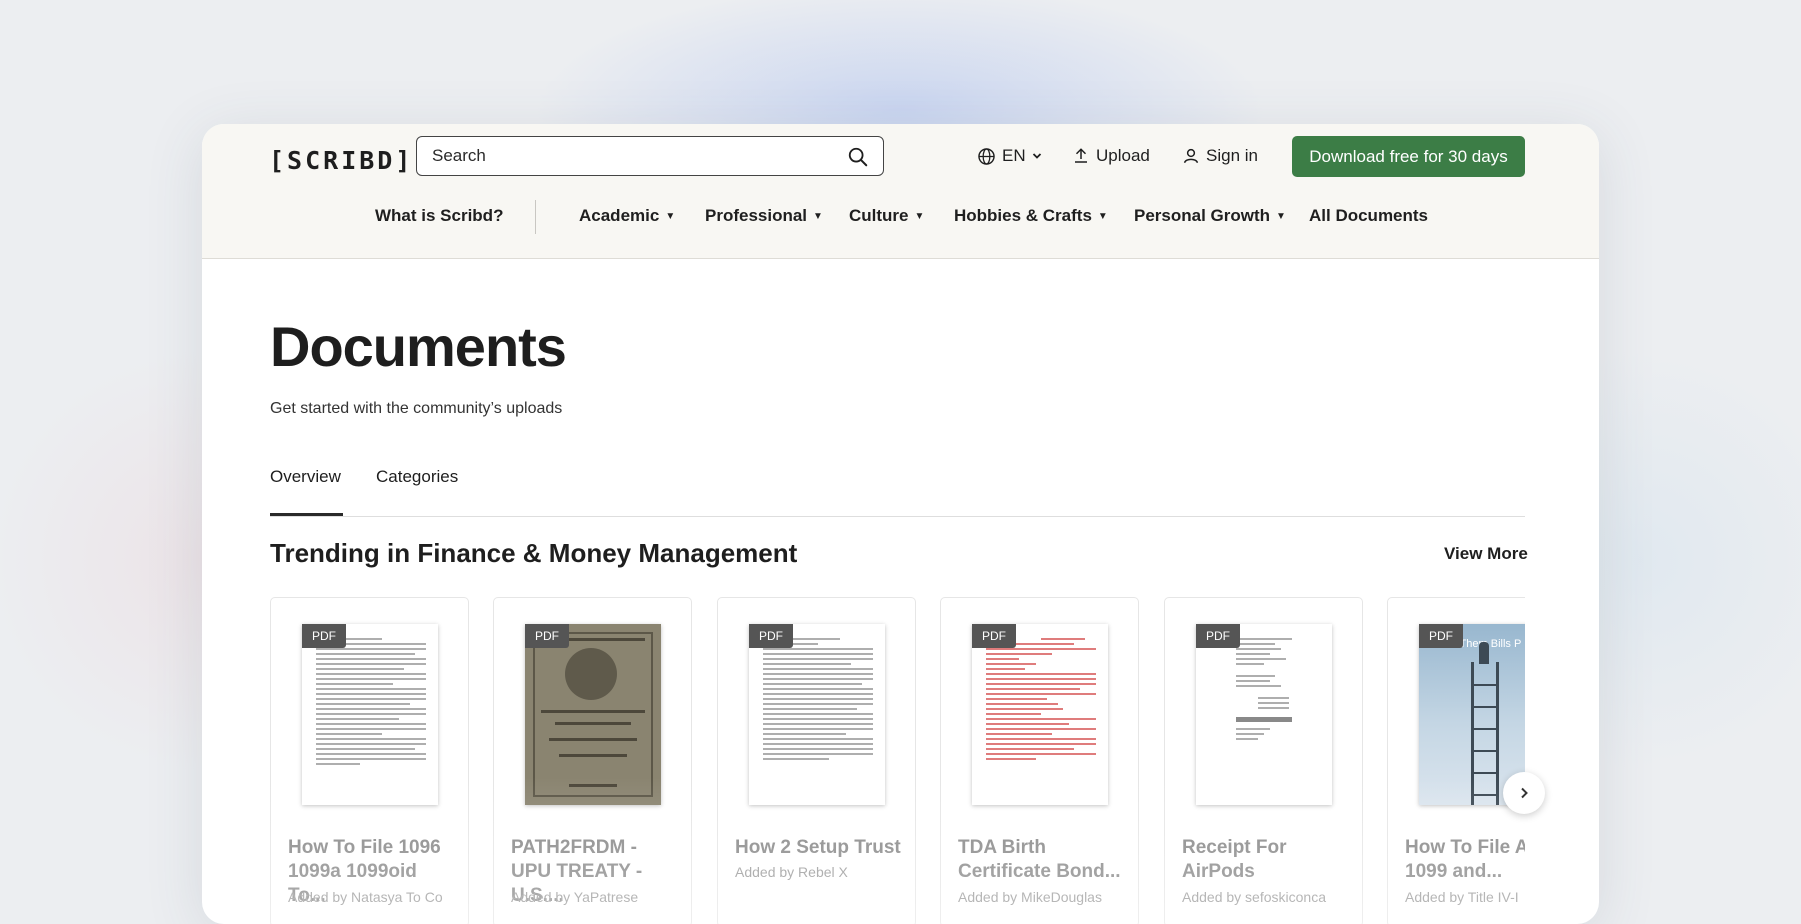 The width and height of the screenshot is (1801, 924). What do you see at coordinates (305, 477) in the screenshot?
I see `tab-overview: Overview` at bounding box center [305, 477].